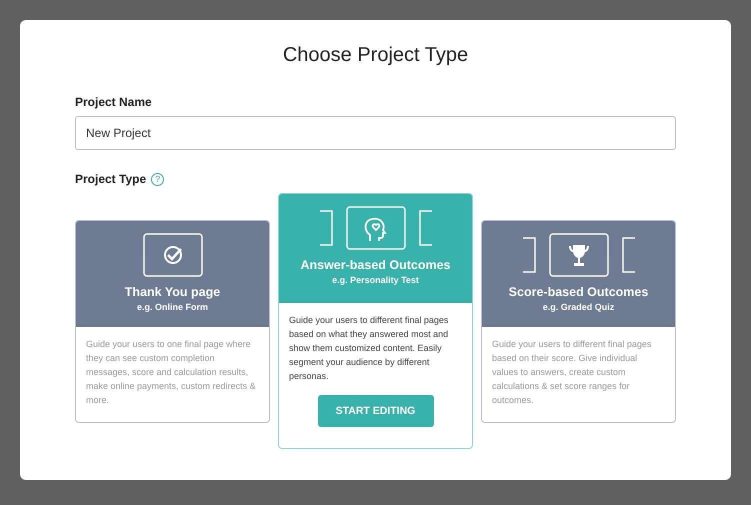 The image size is (751, 505). Describe the element at coordinates (375, 265) in the screenshot. I see `card-title: Answer-based Outcomes` at that location.